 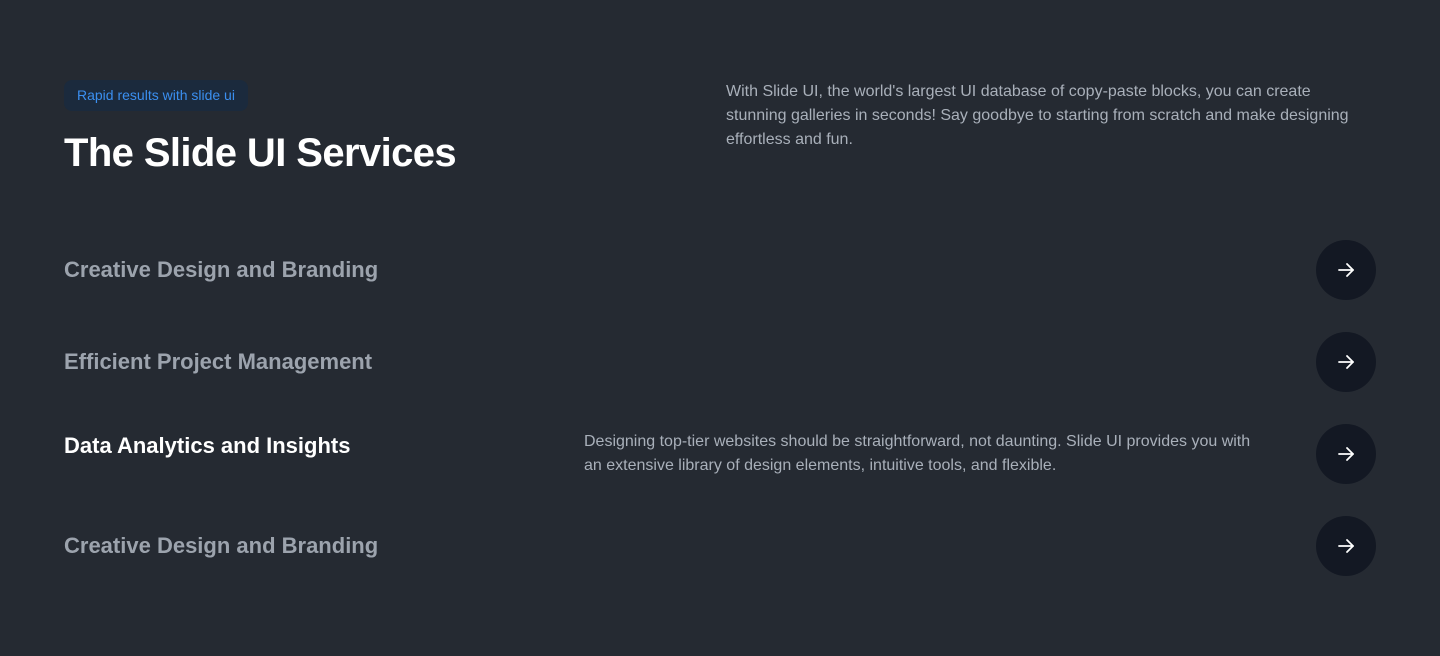 What do you see at coordinates (720, 362) in the screenshot?
I see `service-row-project-management: Efficient Project Management` at bounding box center [720, 362].